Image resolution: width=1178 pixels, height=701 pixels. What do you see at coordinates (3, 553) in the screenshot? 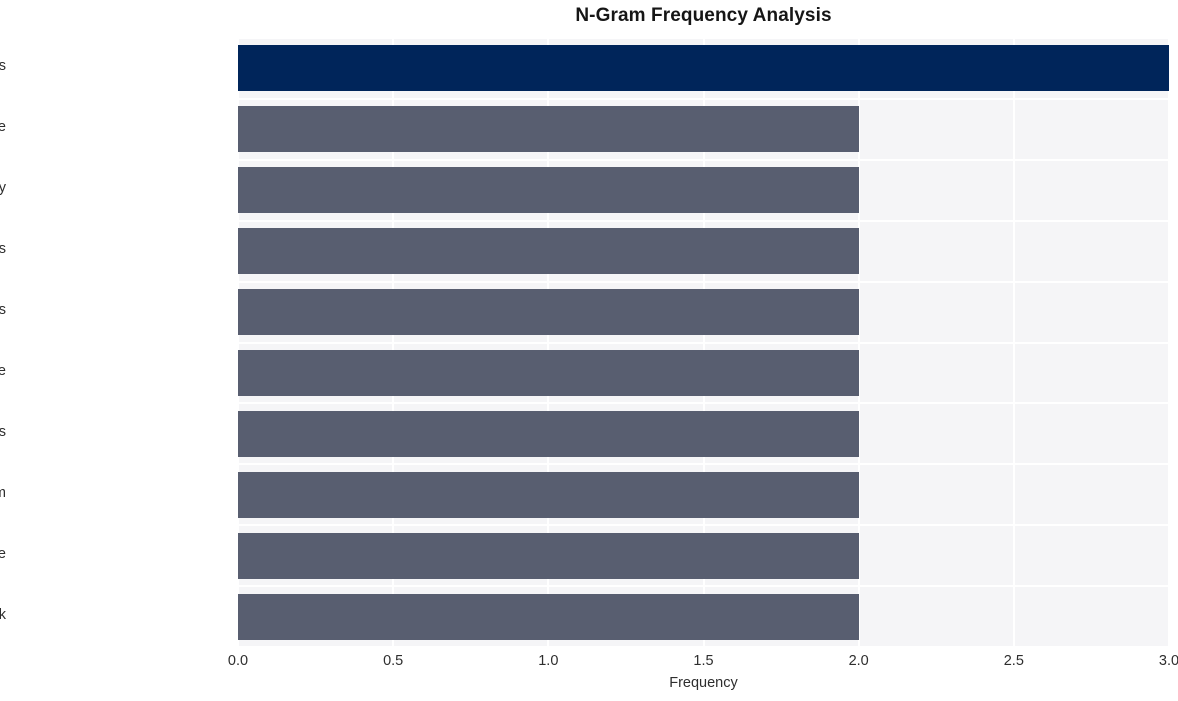
I see `y-axis-tick-label: applications llm attribute` at bounding box center [3, 553].